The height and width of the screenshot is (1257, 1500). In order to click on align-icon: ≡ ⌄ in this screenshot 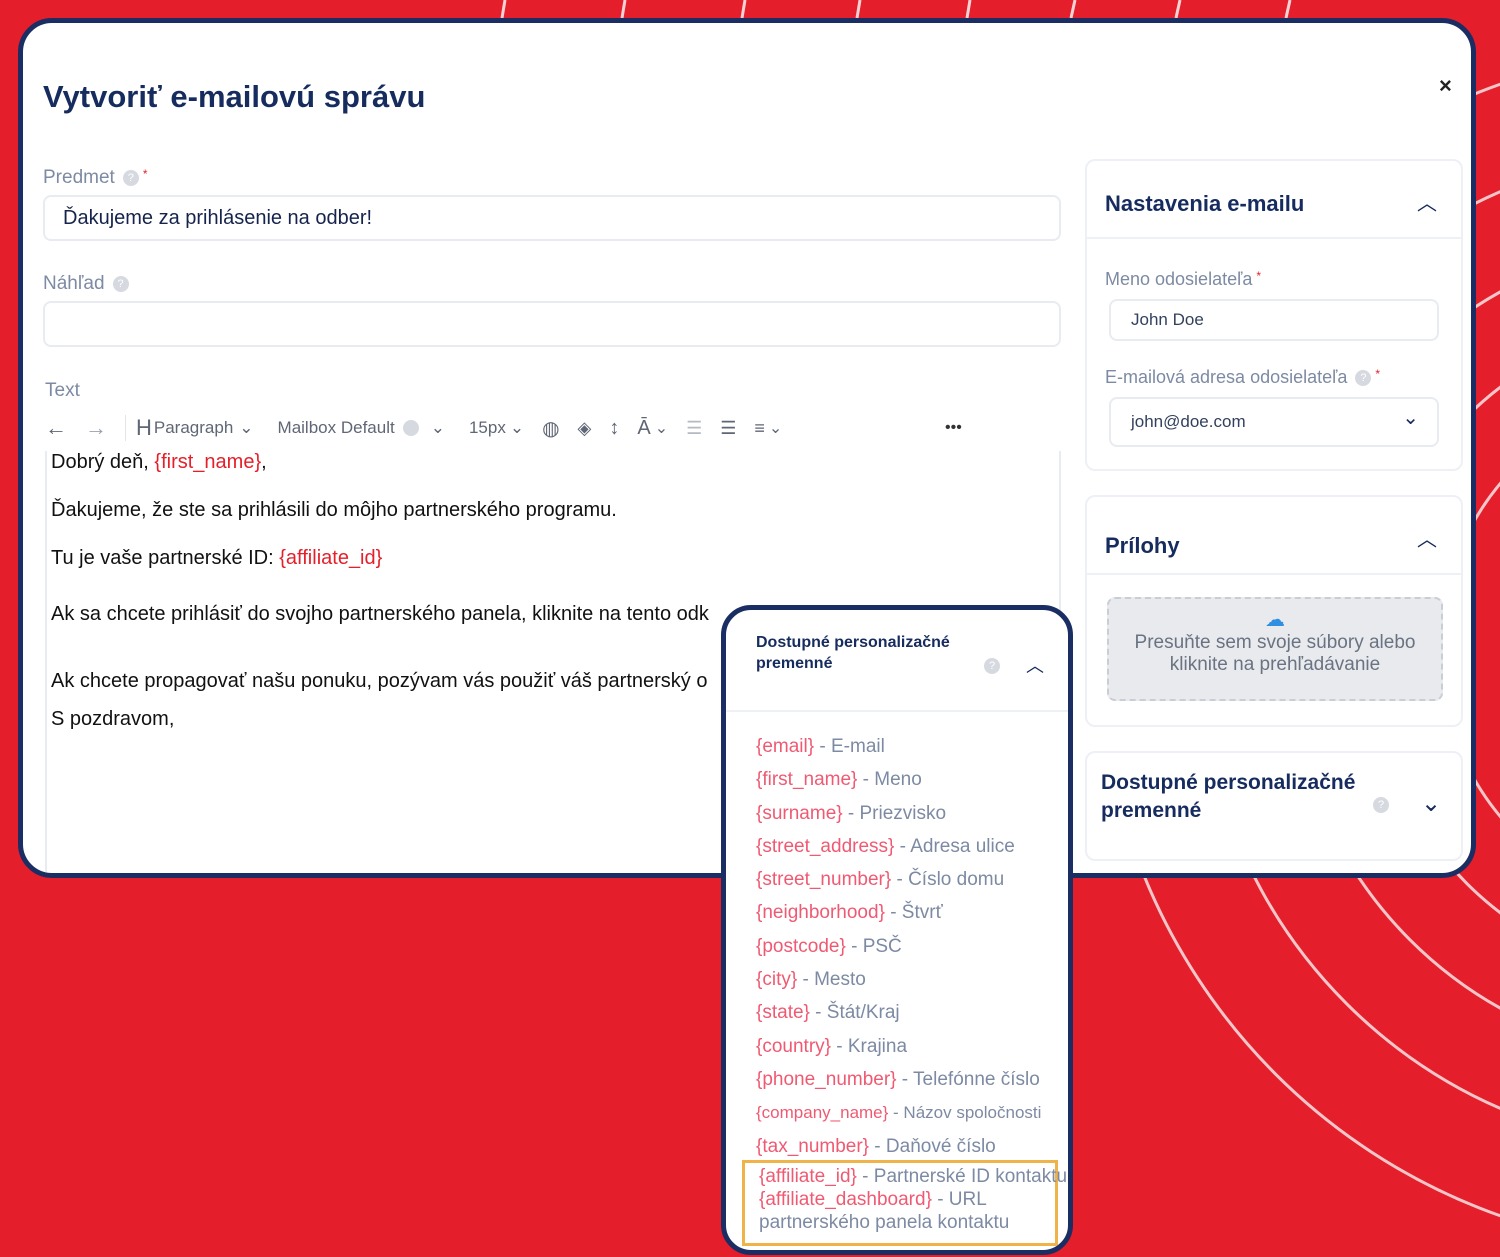, I will do `click(768, 428)`.